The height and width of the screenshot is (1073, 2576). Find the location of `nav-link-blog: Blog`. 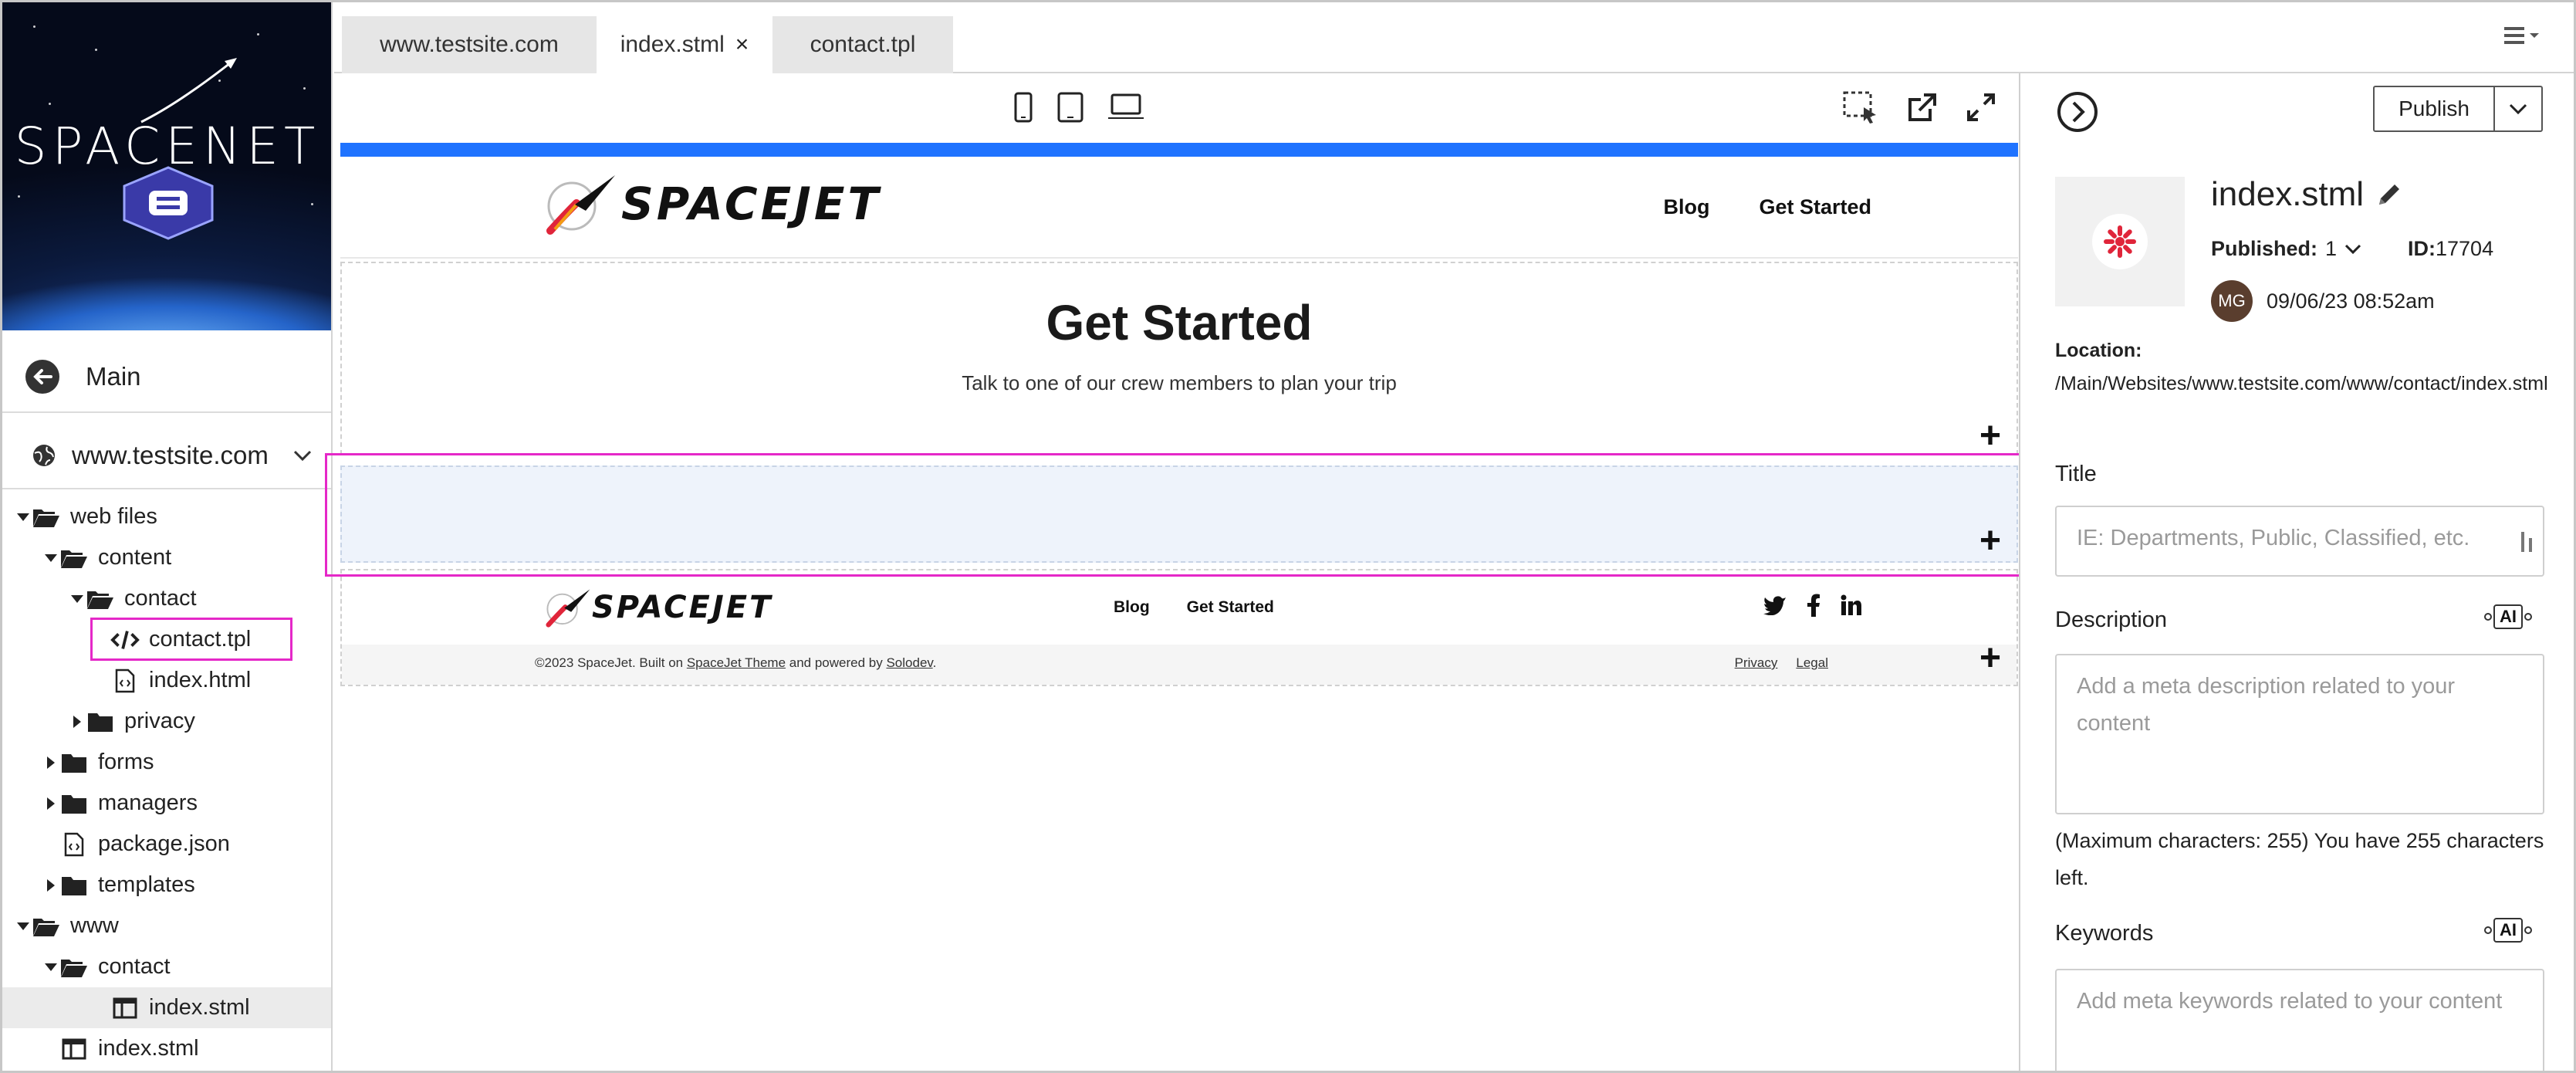

nav-link-blog: Blog is located at coordinates (1686, 207).